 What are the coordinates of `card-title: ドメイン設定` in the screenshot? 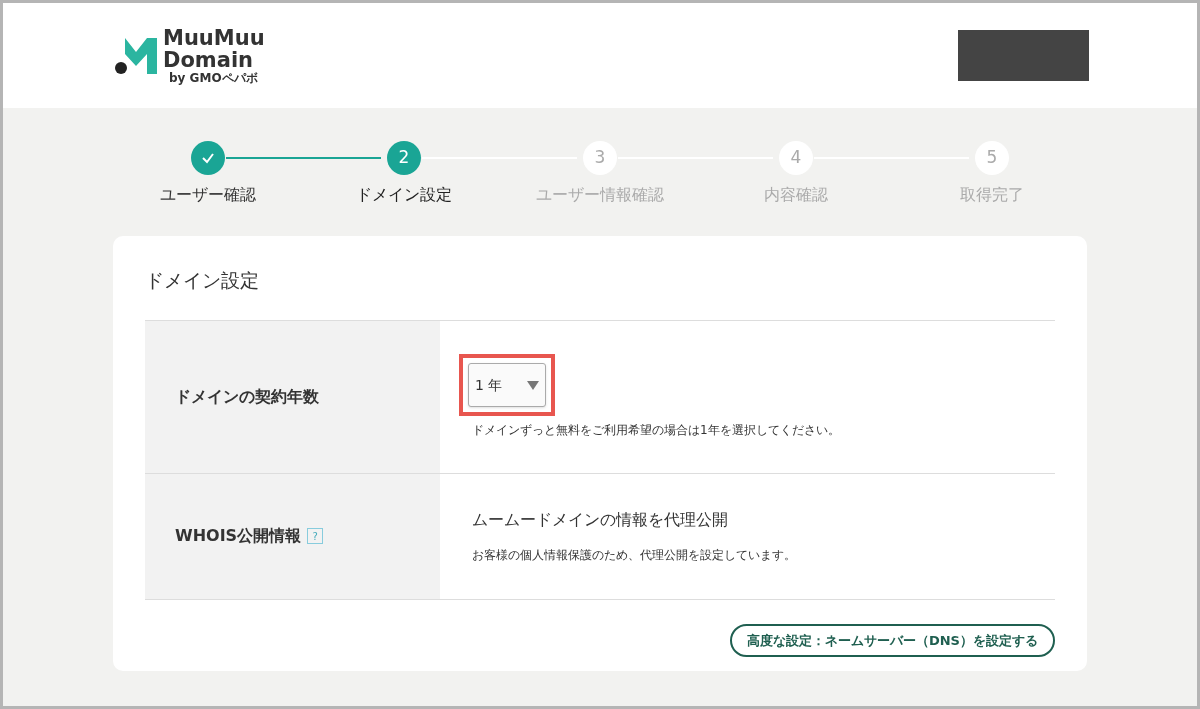 It's located at (202, 280).